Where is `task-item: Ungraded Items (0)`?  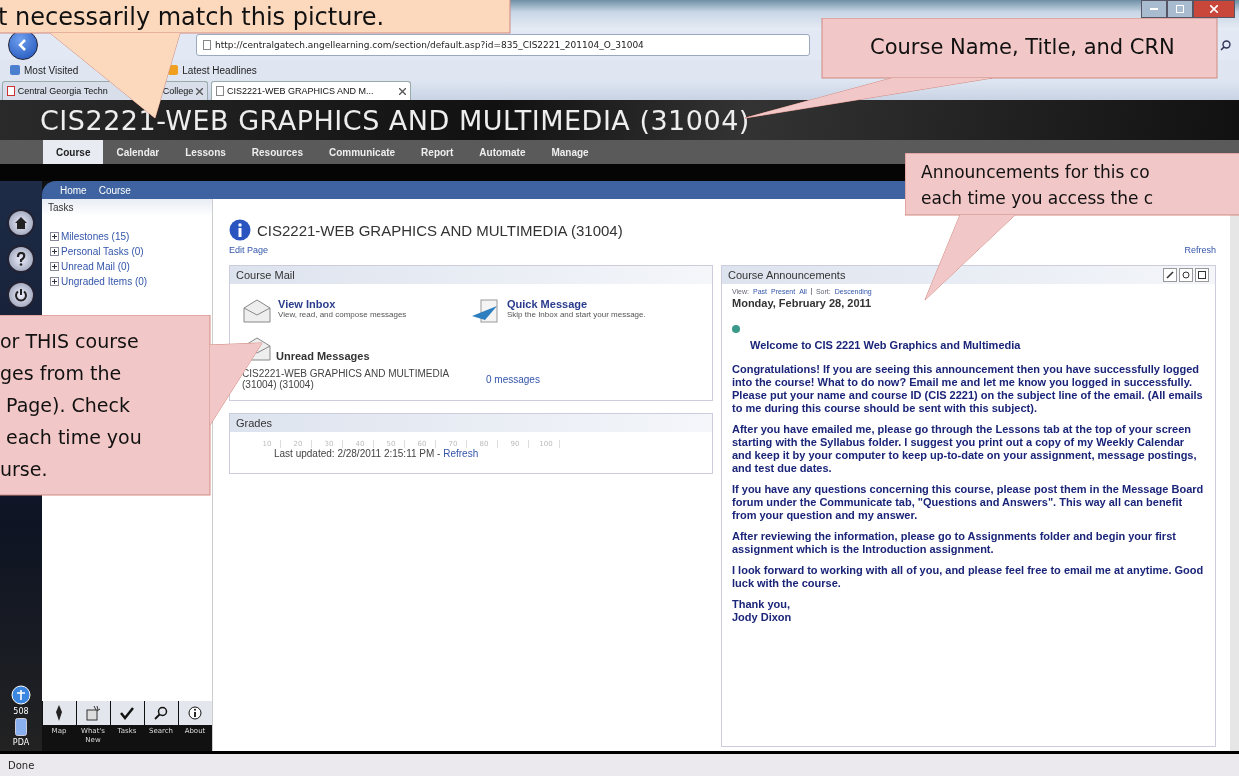
task-item: Ungraded Items (0) is located at coordinates (127, 281).